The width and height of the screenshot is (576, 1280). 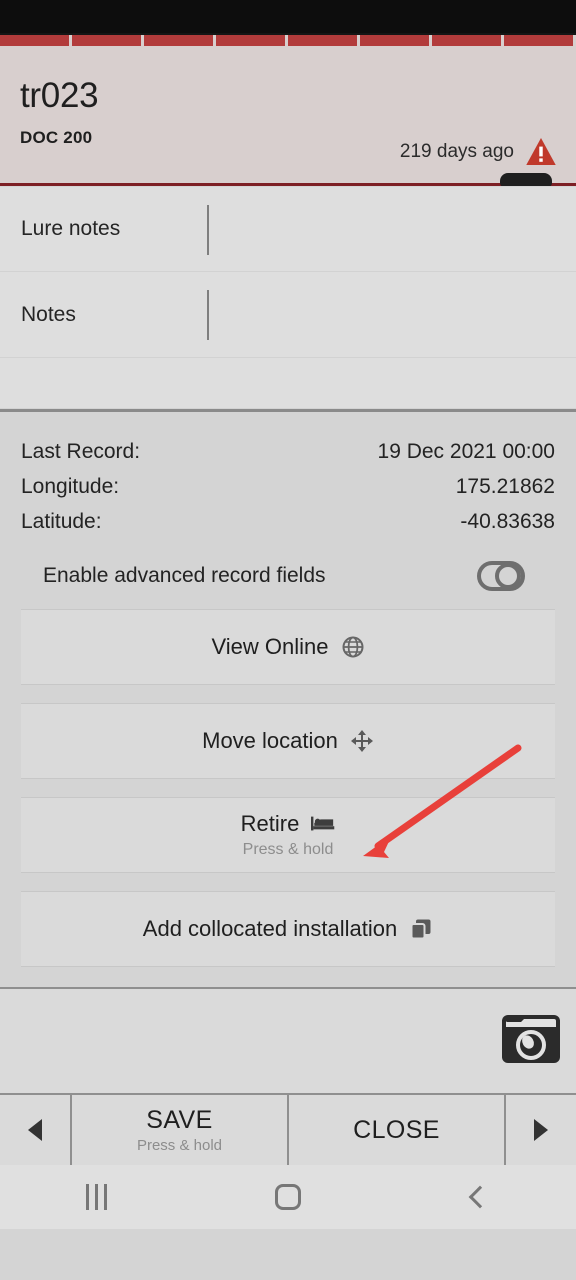 I want to click on record-info-row: Last Record: 19 Dec 2021 00:00, so click(x=288, y=451).